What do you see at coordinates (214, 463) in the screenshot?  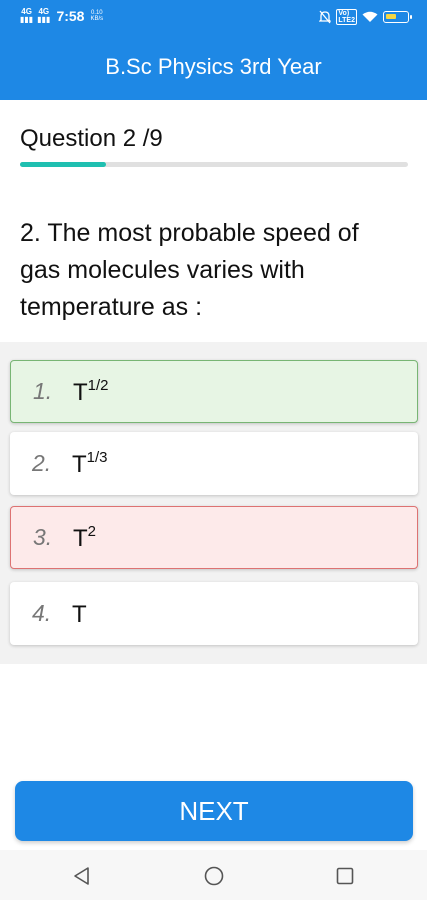 I see `option-2: 2. T1/3` at bounding box center [214, 463].